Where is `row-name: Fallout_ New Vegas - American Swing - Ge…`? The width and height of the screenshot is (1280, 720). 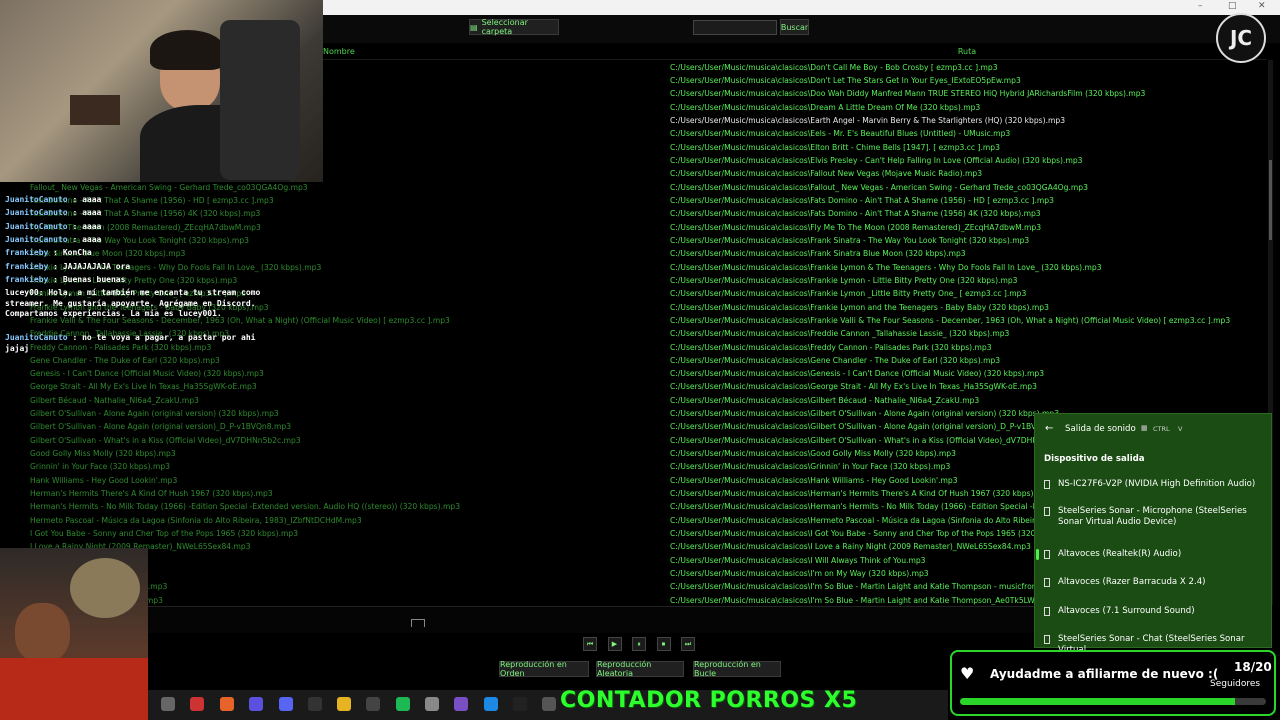 row-name: Fallout_ New Vegas - American Swing - Ge… is located at coordinates (169, 187).